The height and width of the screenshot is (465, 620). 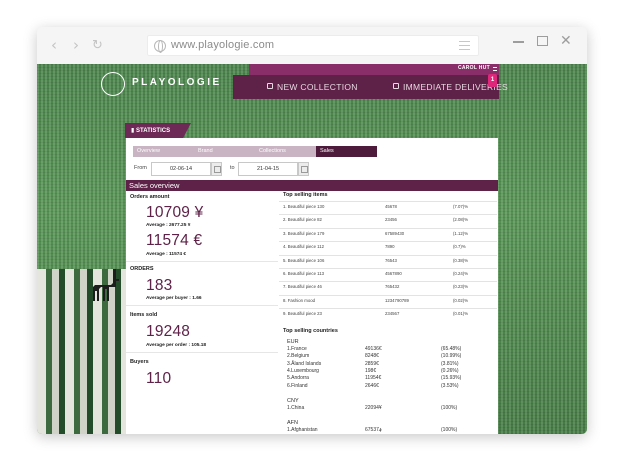 What do you see at coordinates (113, 84) in the screenshot?
I see `logo-icon` at bounding box center [113, 84].